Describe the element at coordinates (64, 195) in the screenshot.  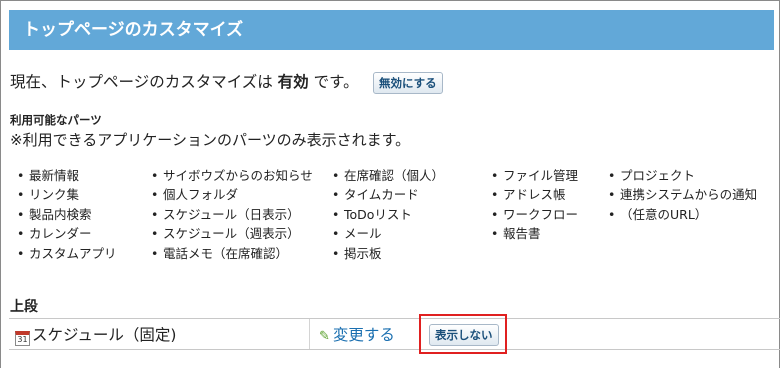
I see `parts-item: リンク集` at that location.